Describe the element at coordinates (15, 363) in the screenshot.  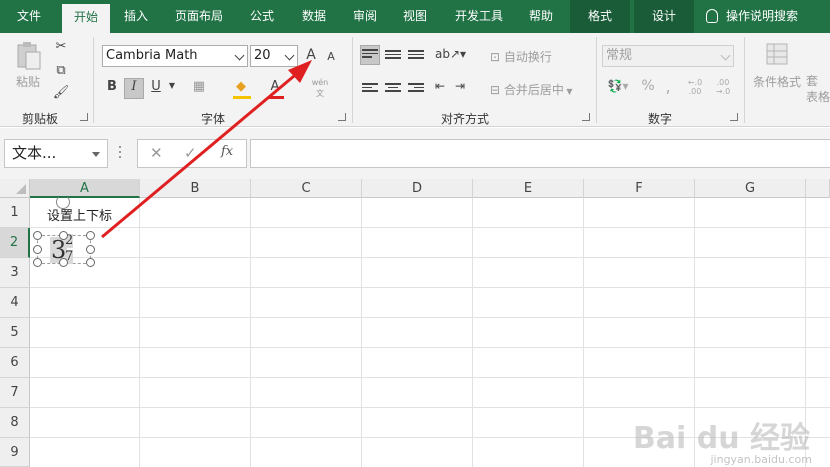
I see `row-header-6: 6` at that location.